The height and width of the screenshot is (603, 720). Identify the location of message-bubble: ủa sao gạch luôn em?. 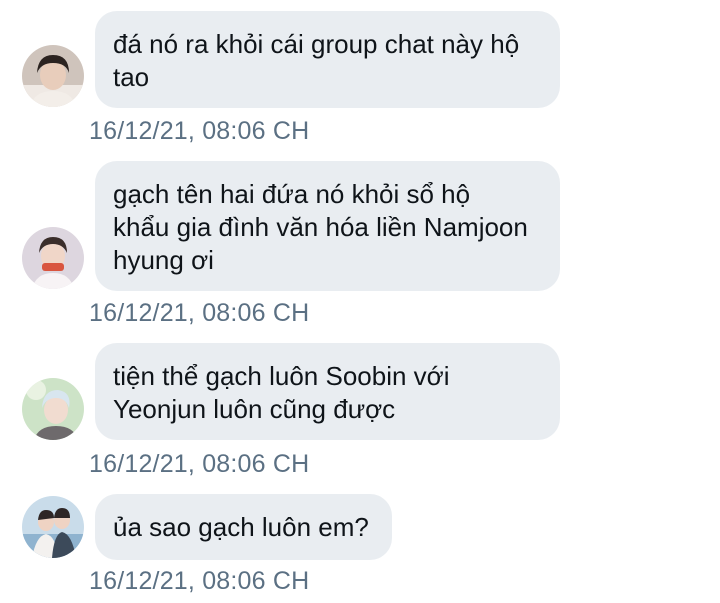
(243, 527).